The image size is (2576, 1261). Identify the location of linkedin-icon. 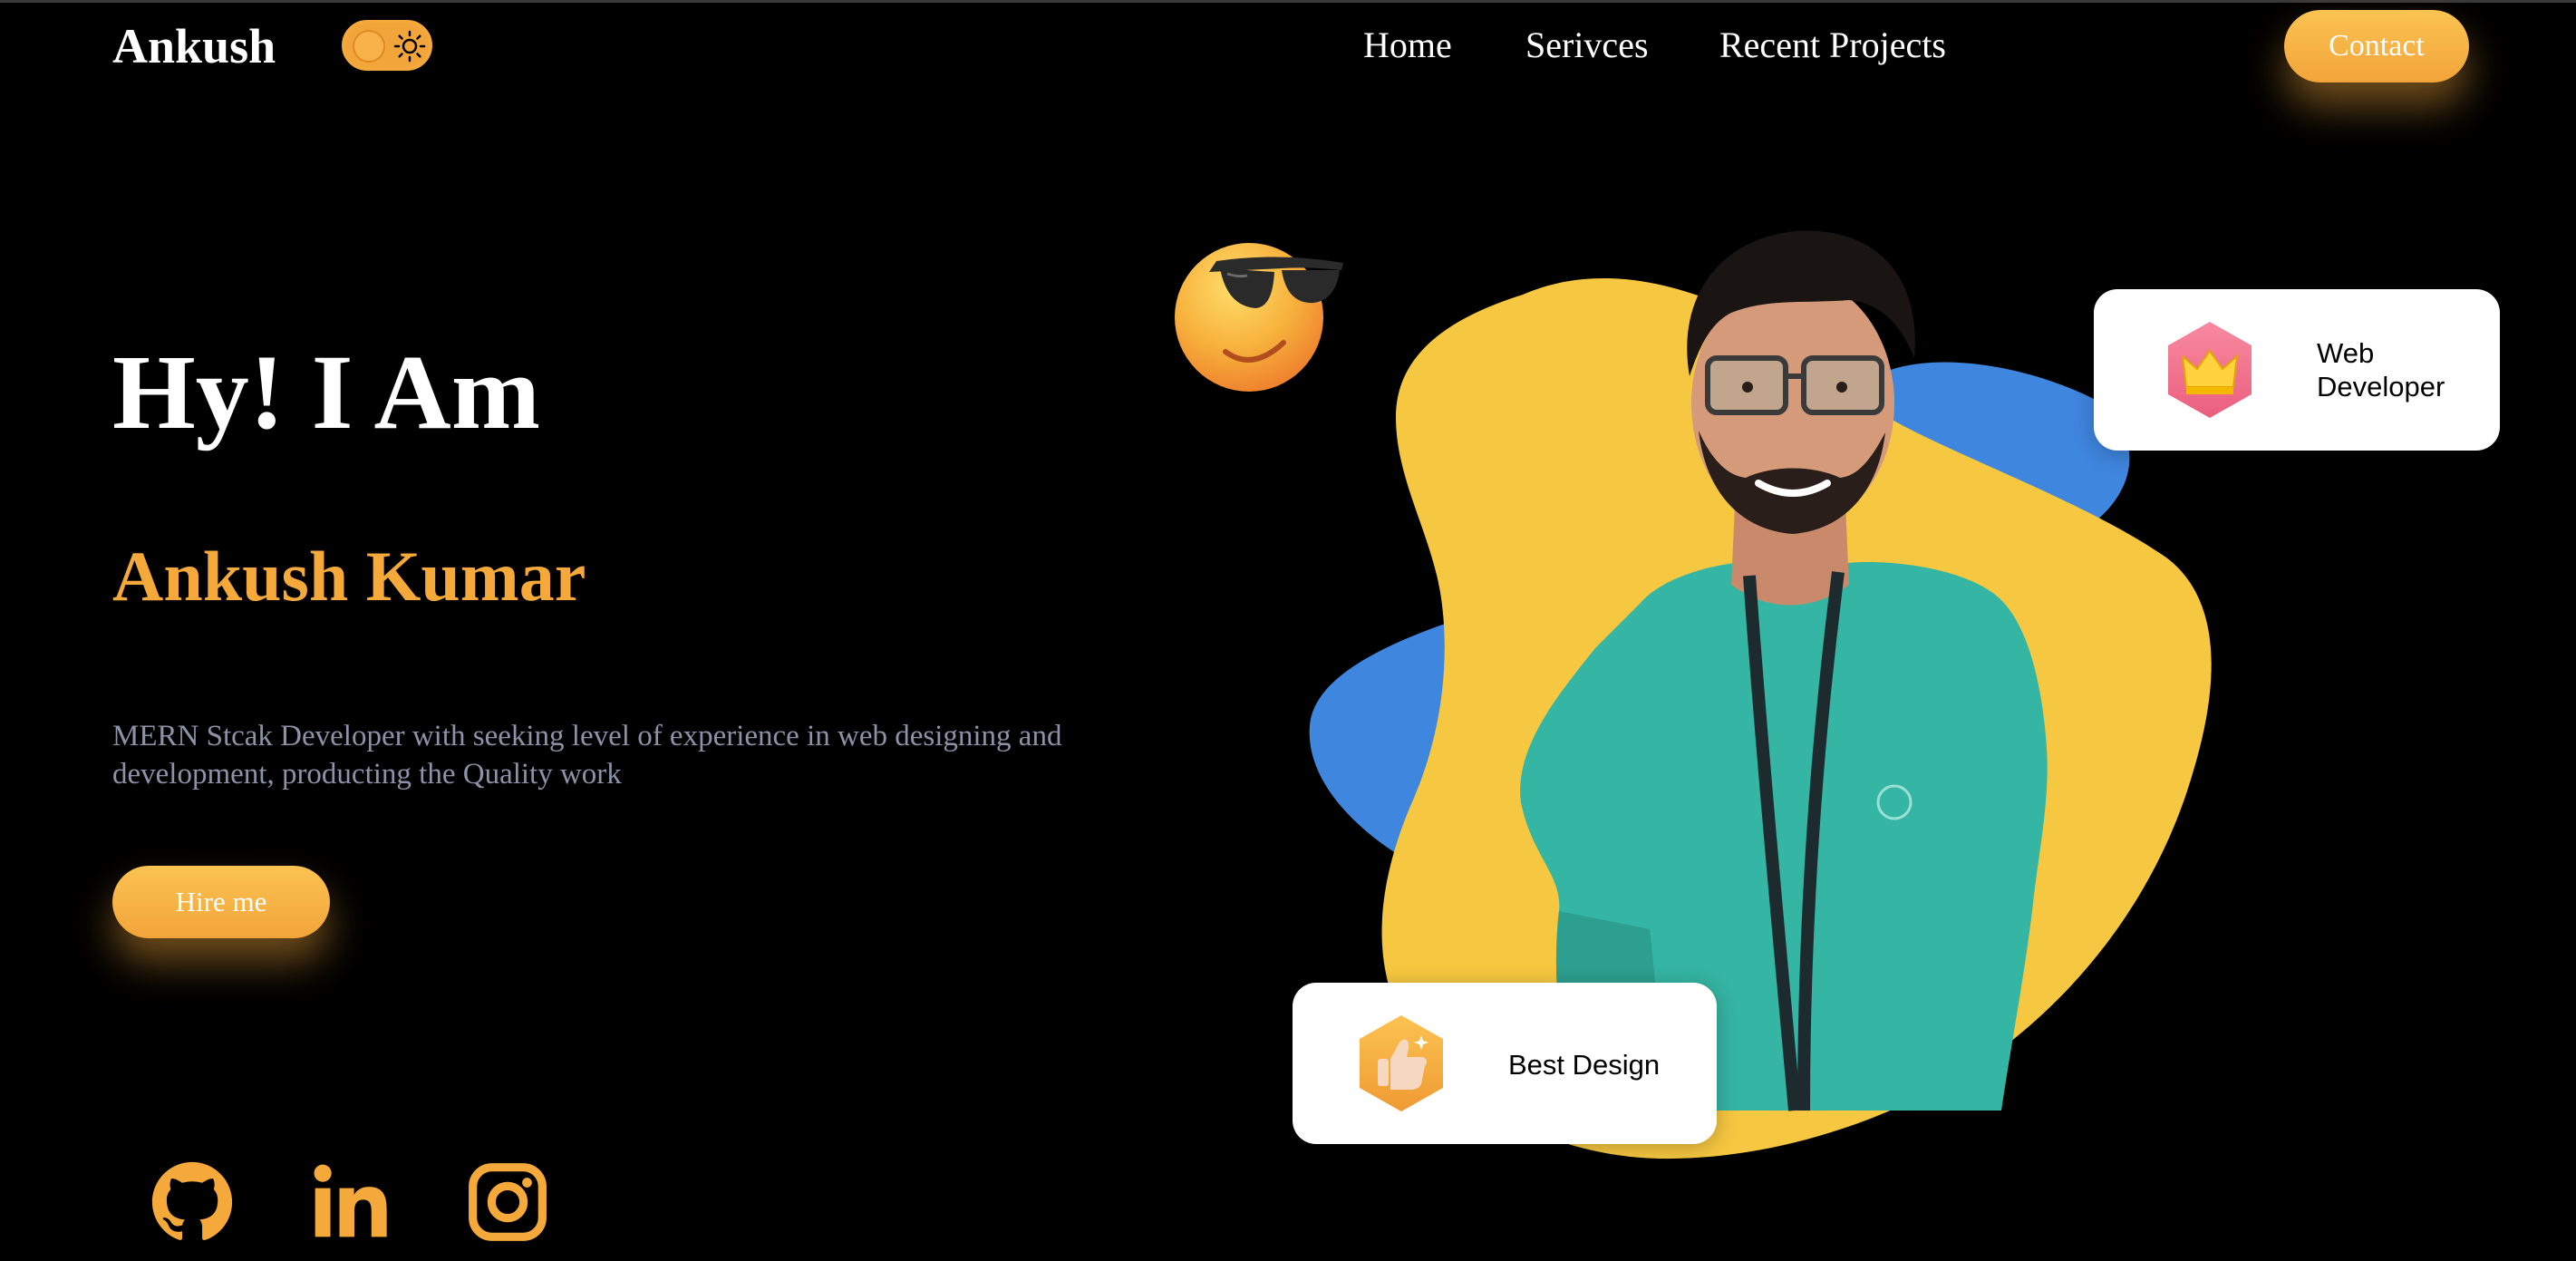
(350, 1202).